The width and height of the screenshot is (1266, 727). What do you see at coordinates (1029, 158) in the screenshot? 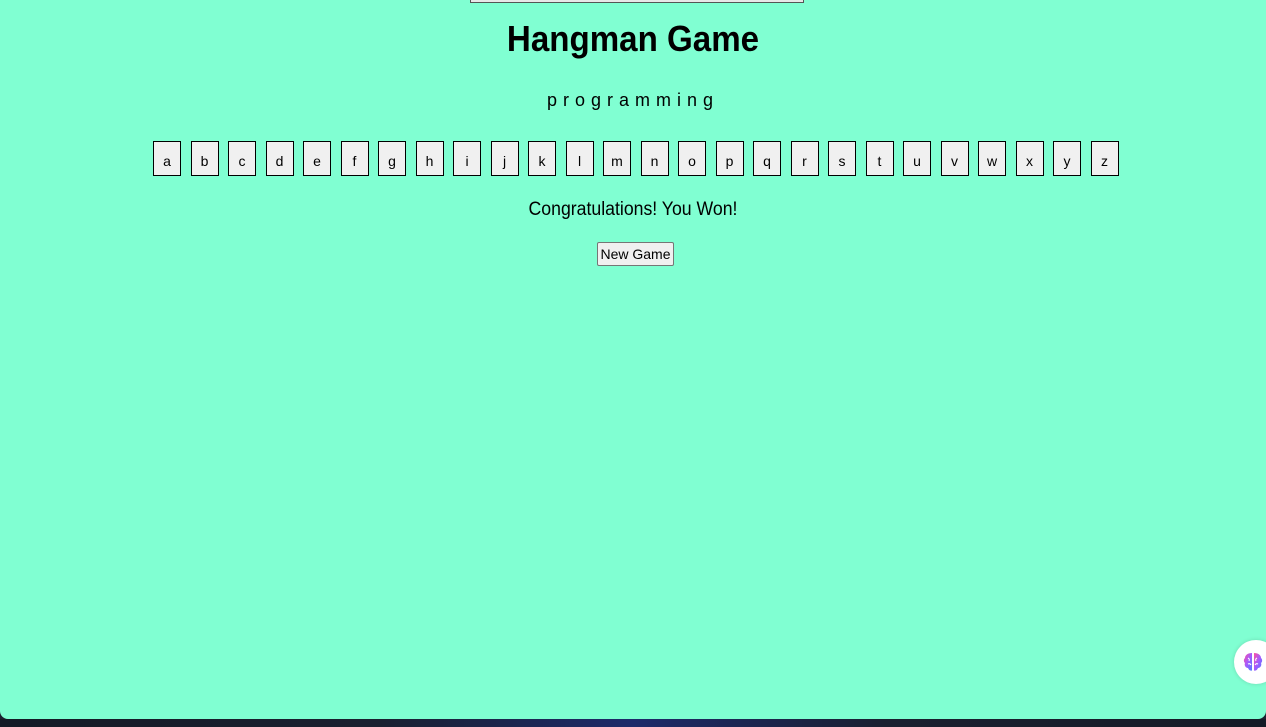
I see `letter-button-x: x` at bounding box center [1029, 158].